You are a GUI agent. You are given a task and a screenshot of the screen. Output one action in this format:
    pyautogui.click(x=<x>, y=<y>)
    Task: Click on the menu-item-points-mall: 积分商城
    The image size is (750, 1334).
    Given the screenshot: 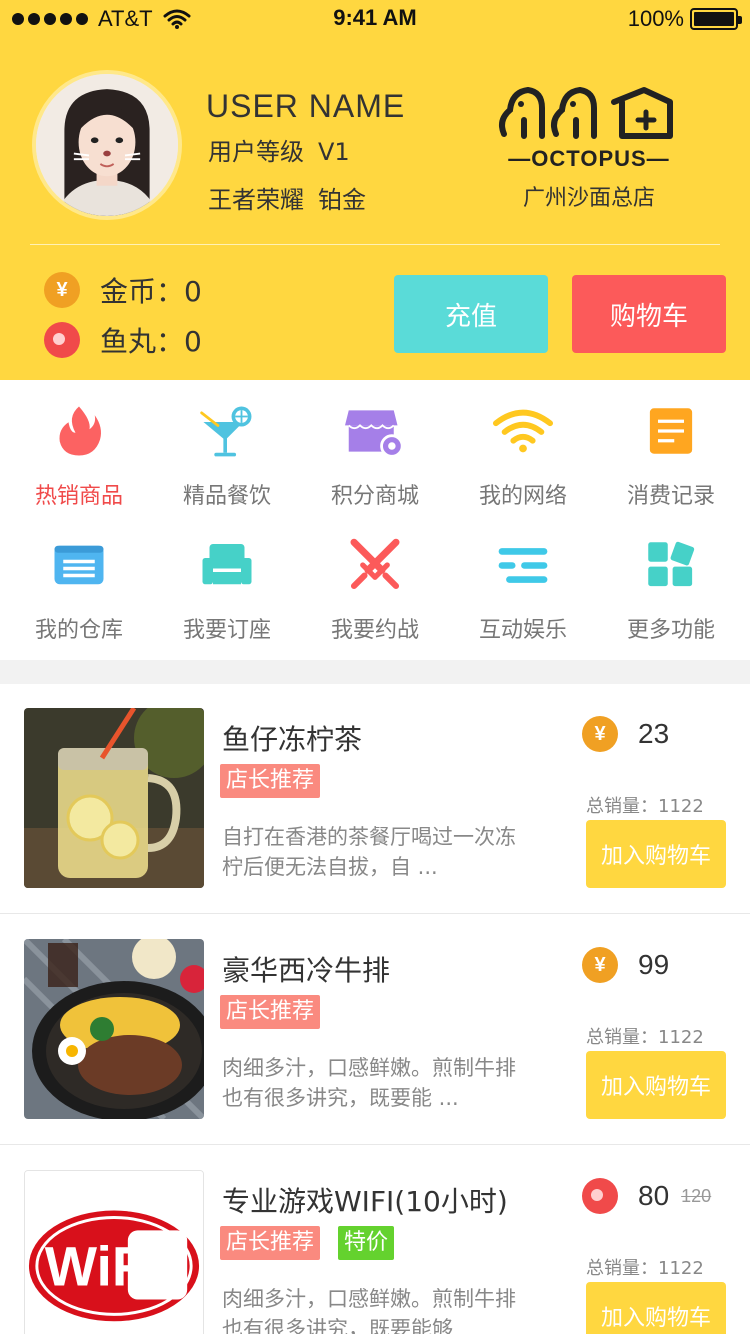 What is the action you would take?
    pyautogui.click(x=375, y=445)
    